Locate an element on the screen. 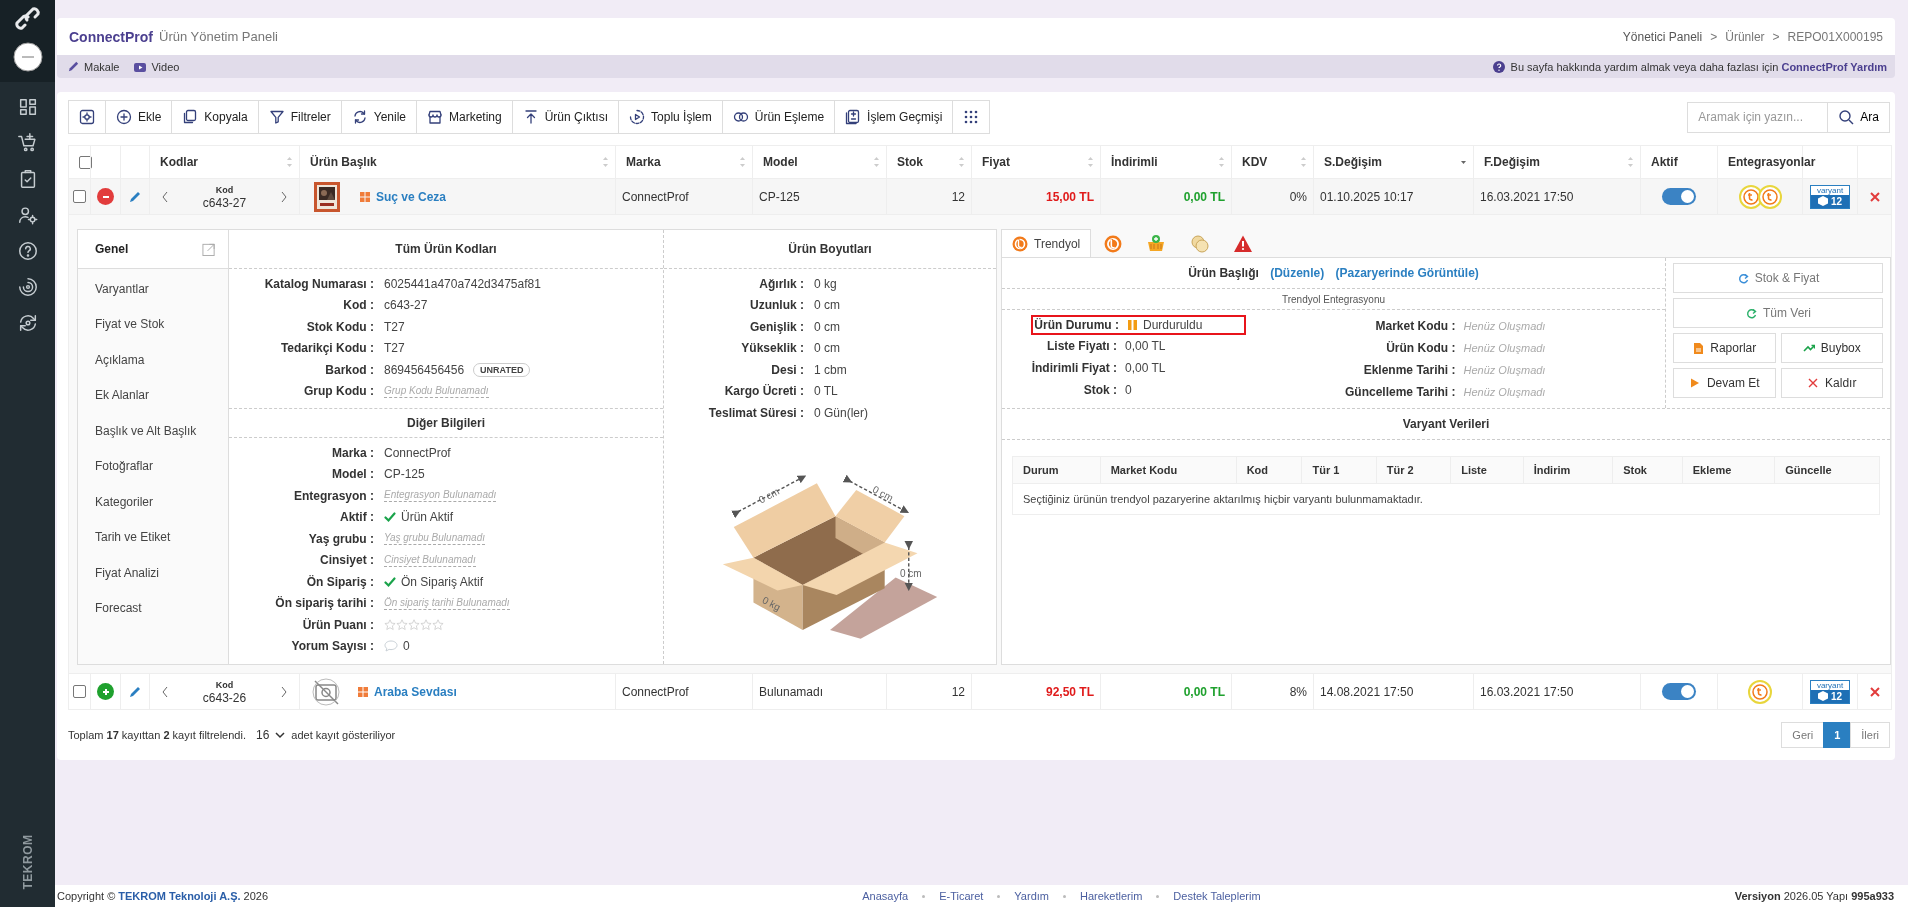 The image size is (1908, 907). logo-icon is located at coordinates (27, 19).